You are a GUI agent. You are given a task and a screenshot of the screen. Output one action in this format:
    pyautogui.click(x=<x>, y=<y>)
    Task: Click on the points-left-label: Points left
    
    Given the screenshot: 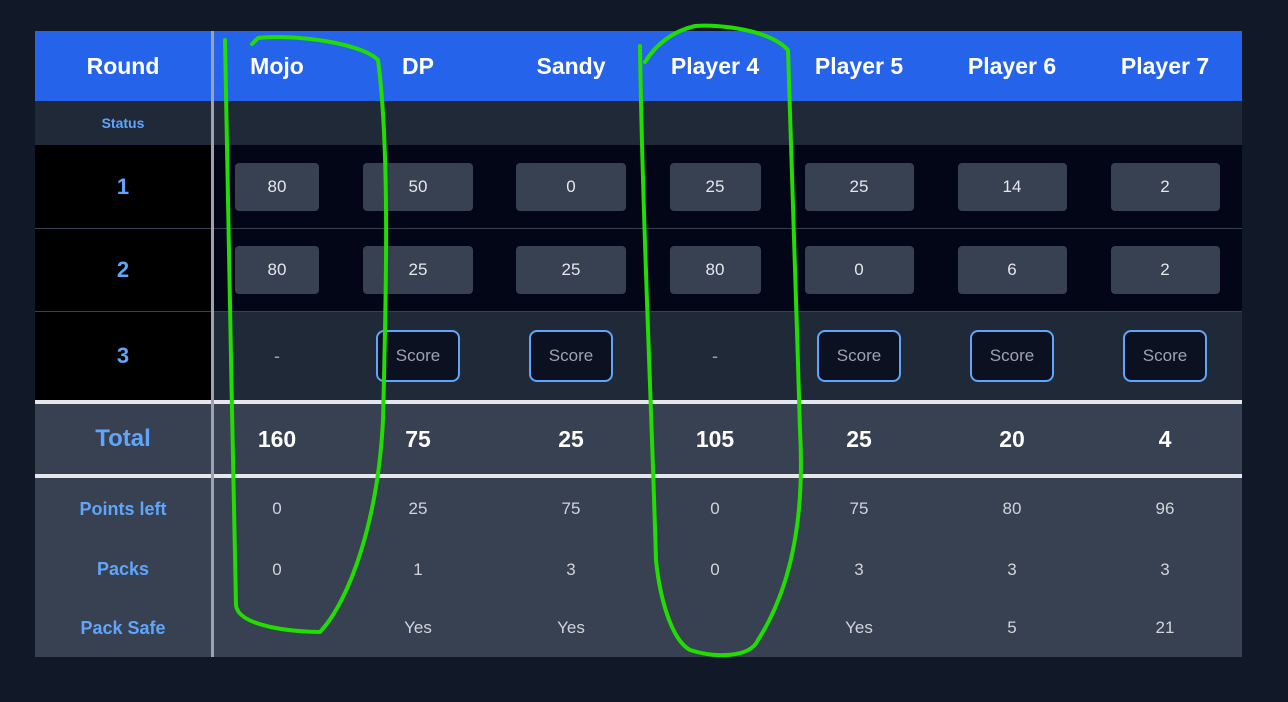 What is the action you would take?
    pyautogui.click(x=123, y=508)
    